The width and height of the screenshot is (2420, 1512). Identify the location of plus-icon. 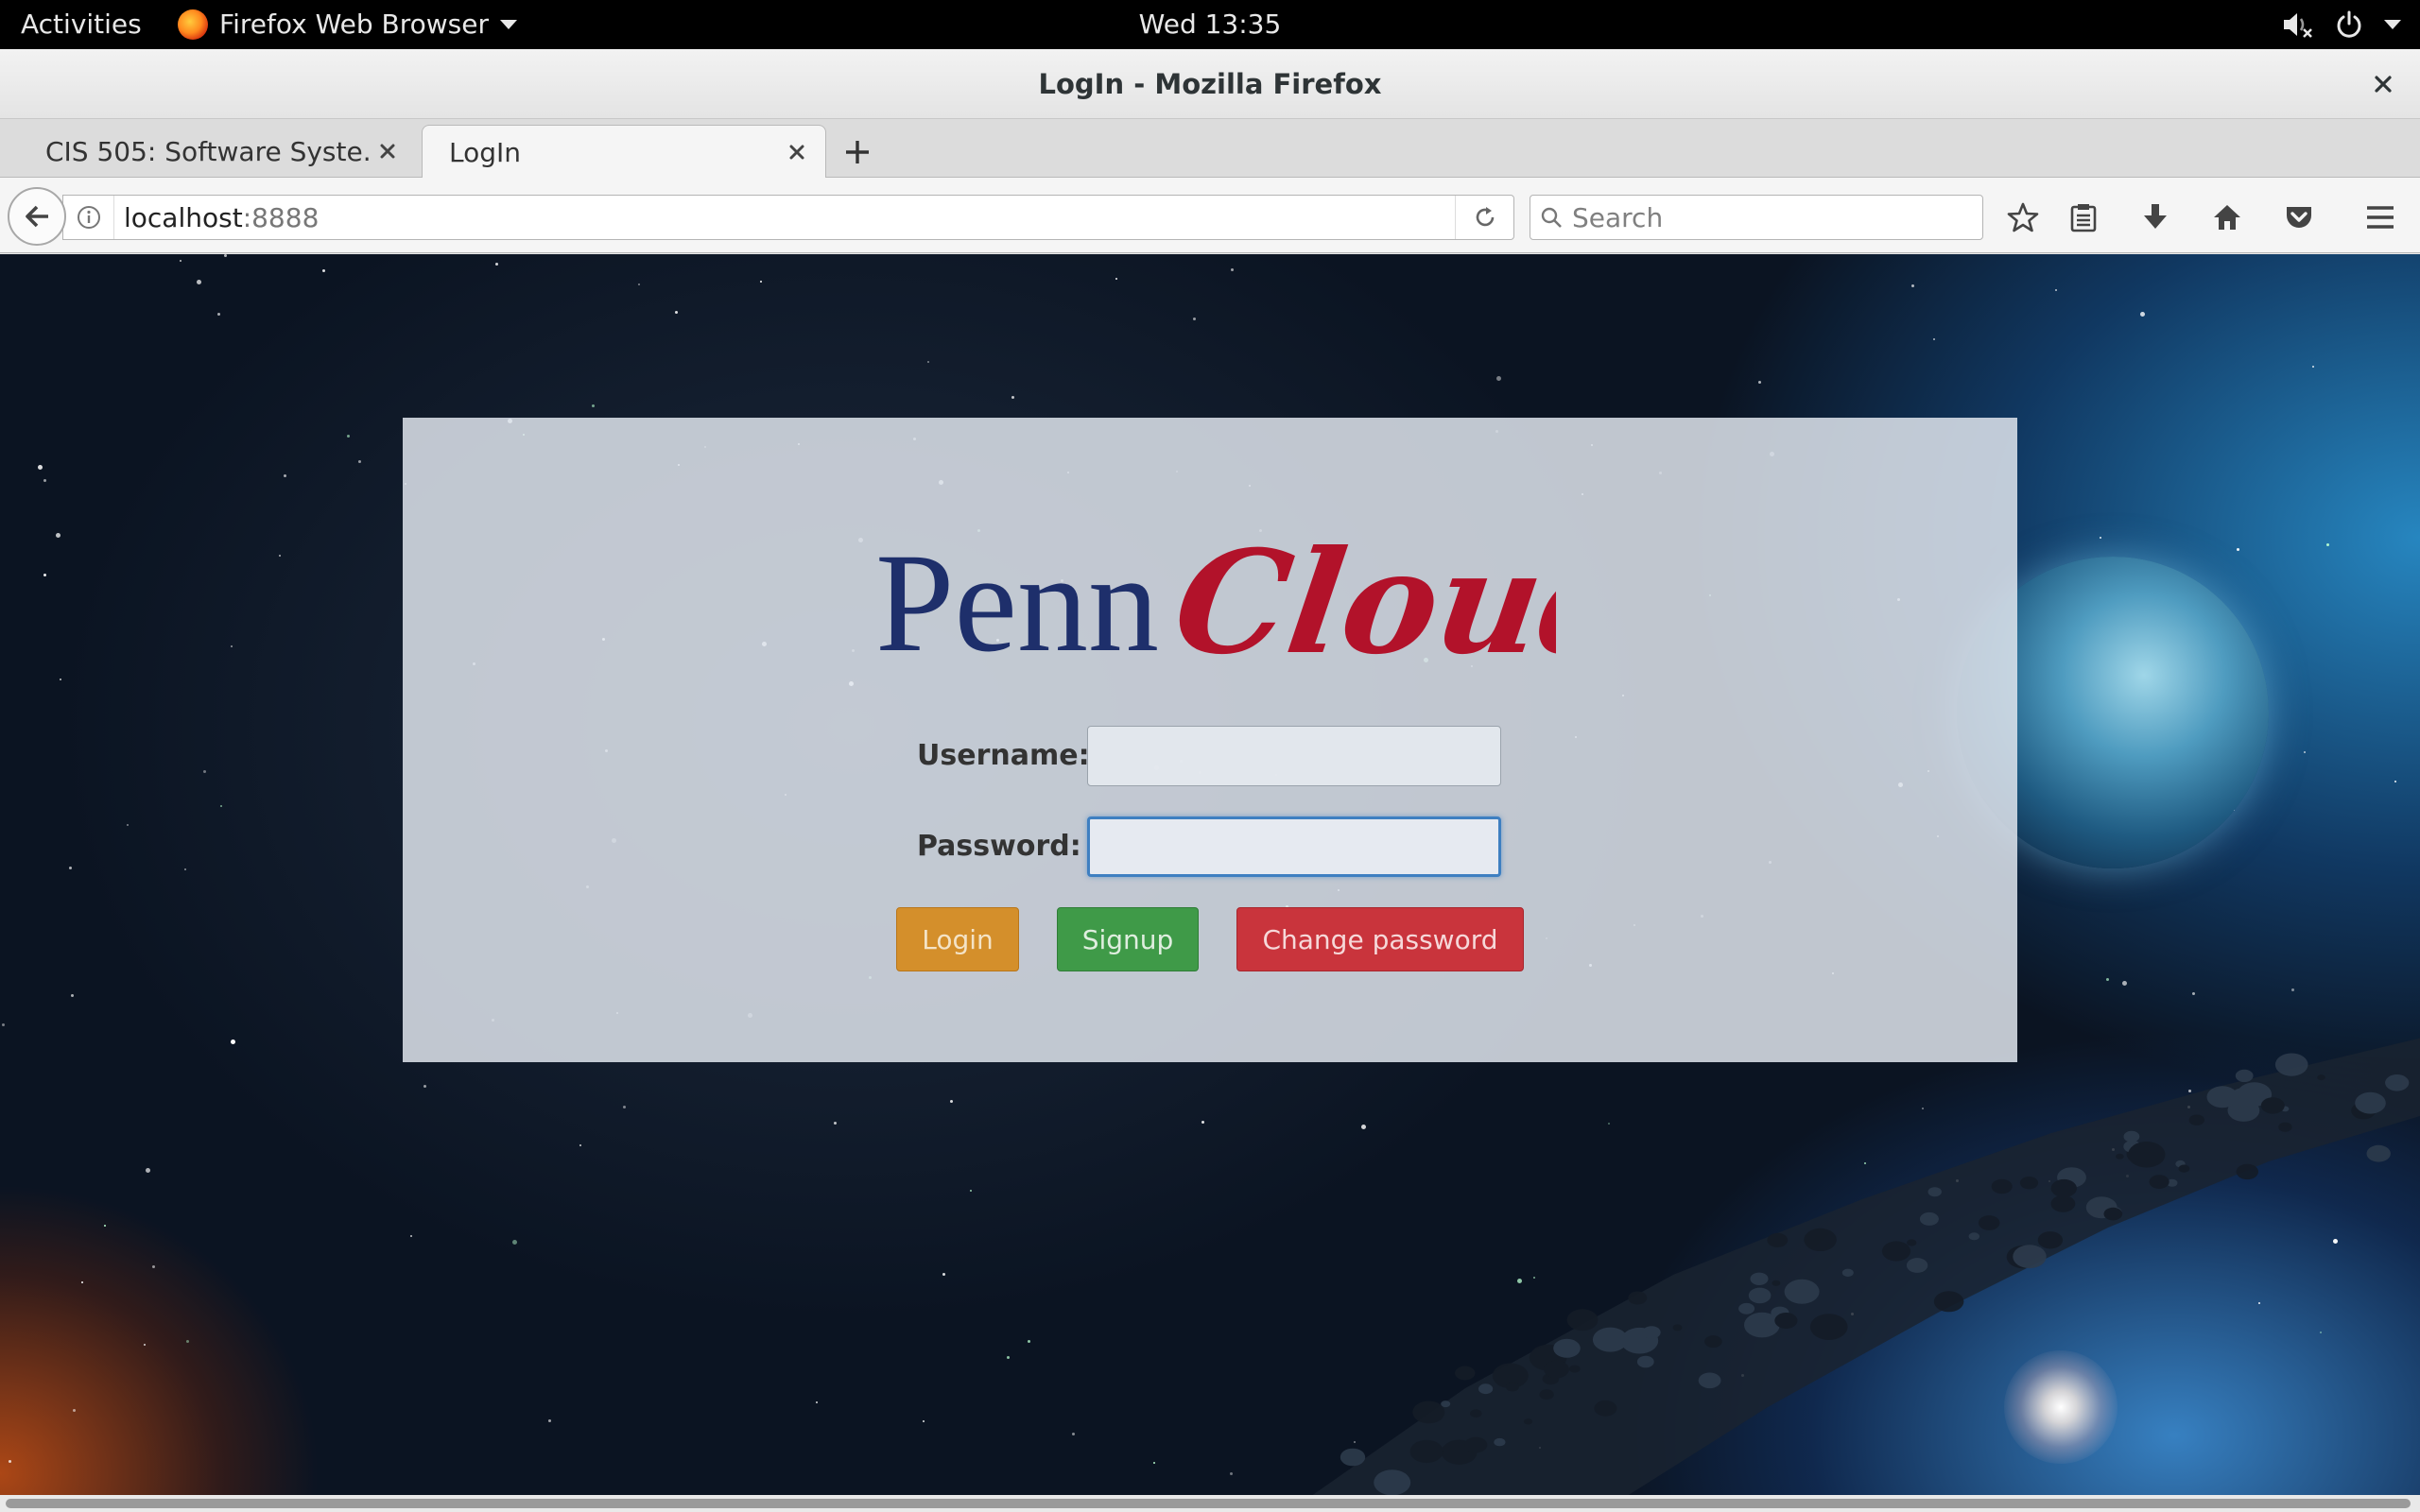
(857, 152).